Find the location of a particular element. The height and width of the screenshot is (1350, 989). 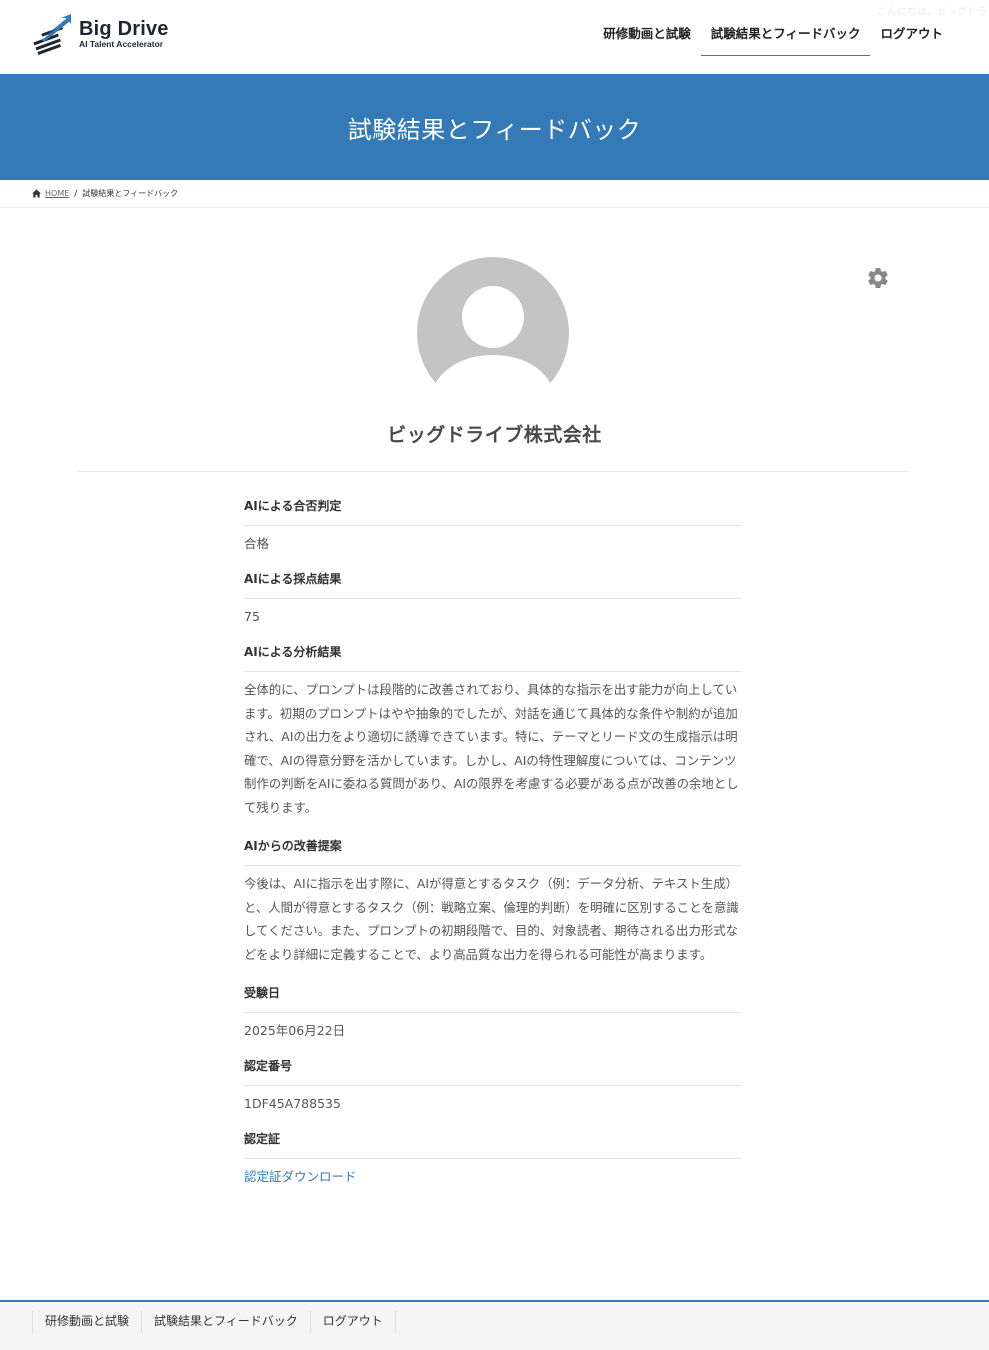

certificate-download-link: 認定証ダウンロード is located at coordinates (300, 1176).